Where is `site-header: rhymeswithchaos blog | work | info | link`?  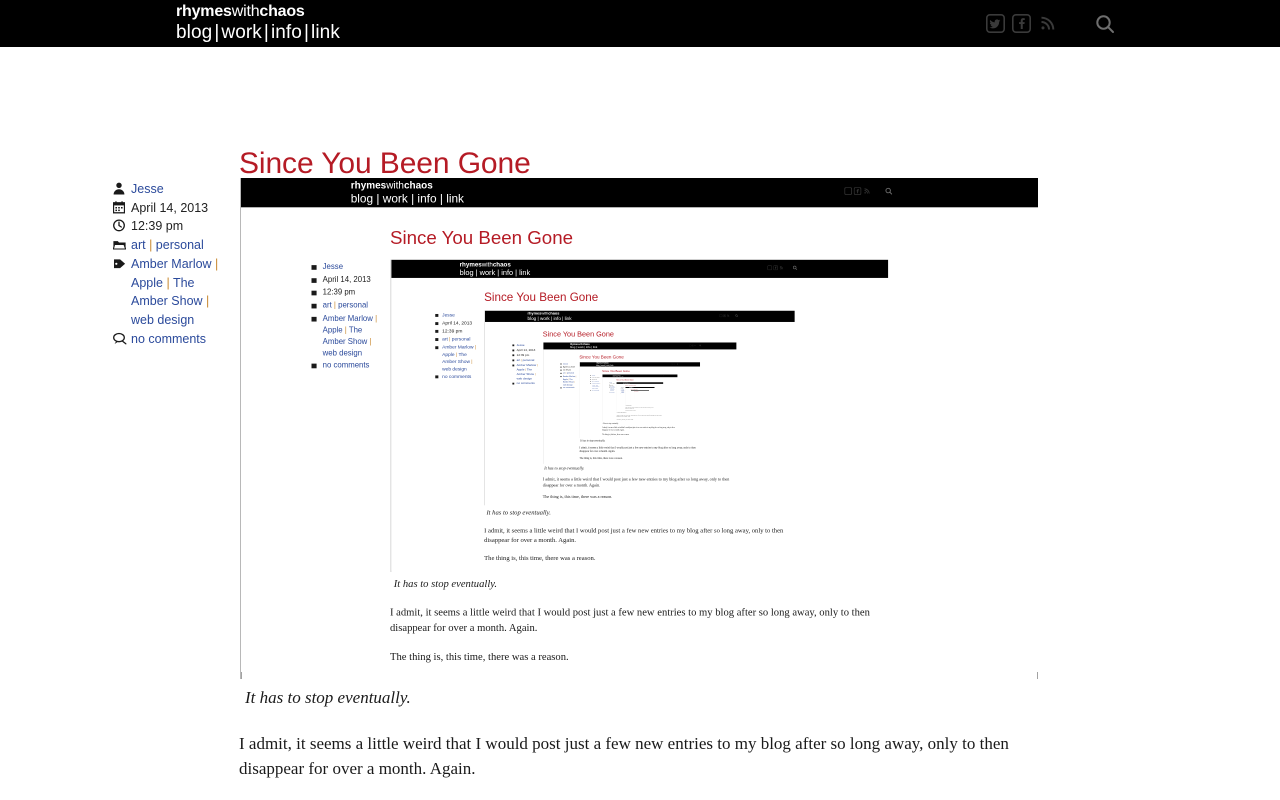
site-header: rhymeswithchaos blog | work | info | link is located at coordinates (640, 23).